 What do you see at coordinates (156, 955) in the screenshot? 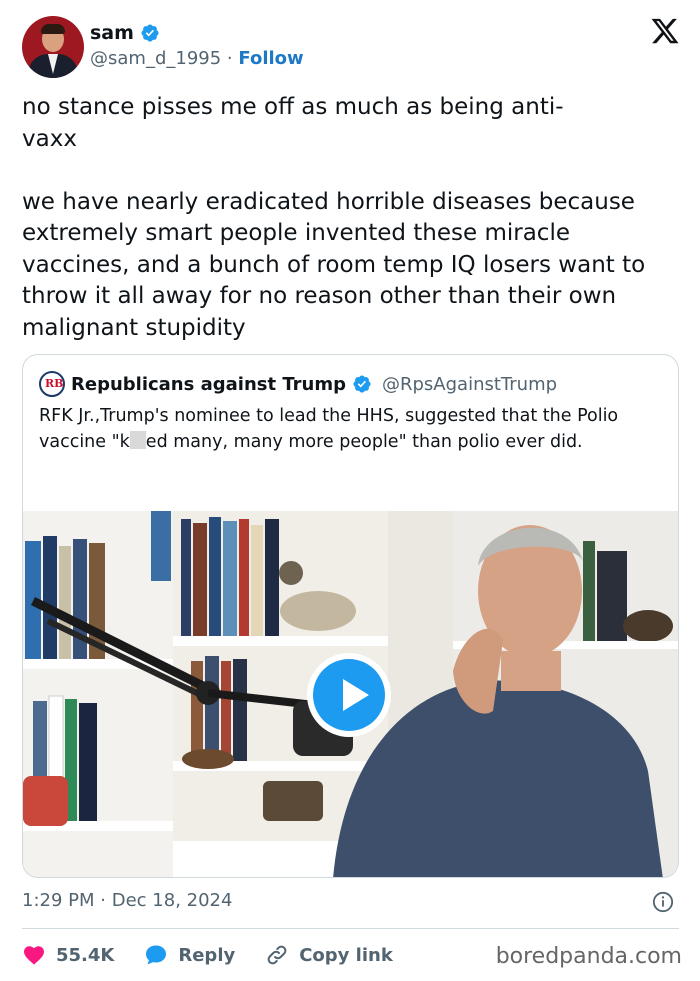
I see `speech-bubble-icon` at bounding box center [156, 955].